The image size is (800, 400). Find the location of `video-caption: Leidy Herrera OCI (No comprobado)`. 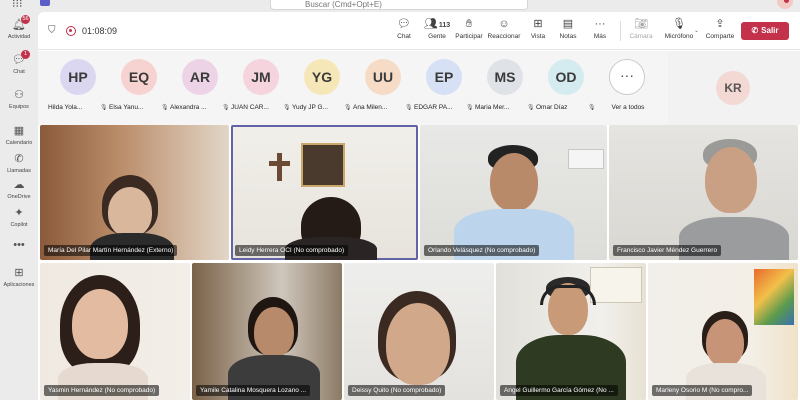

video-caption: Leidy Herrera OCI (No comprobado) is located at coordinates (292, 250).